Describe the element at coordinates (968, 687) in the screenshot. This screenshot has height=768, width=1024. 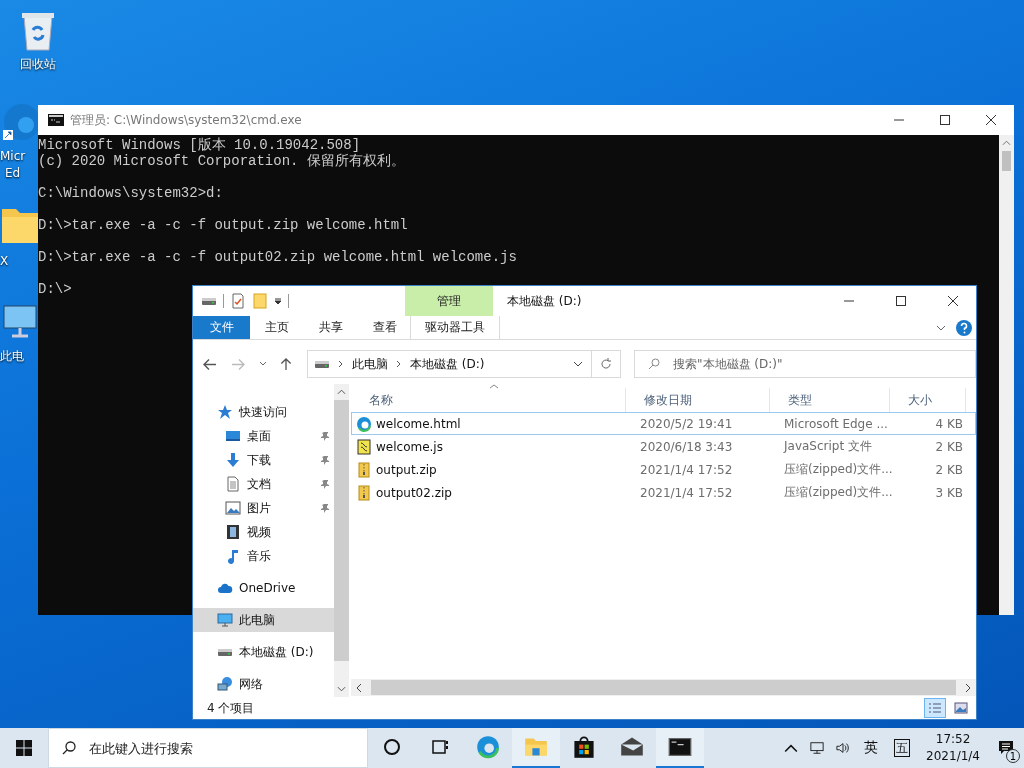
I see `scroll-right-icon` at that location.